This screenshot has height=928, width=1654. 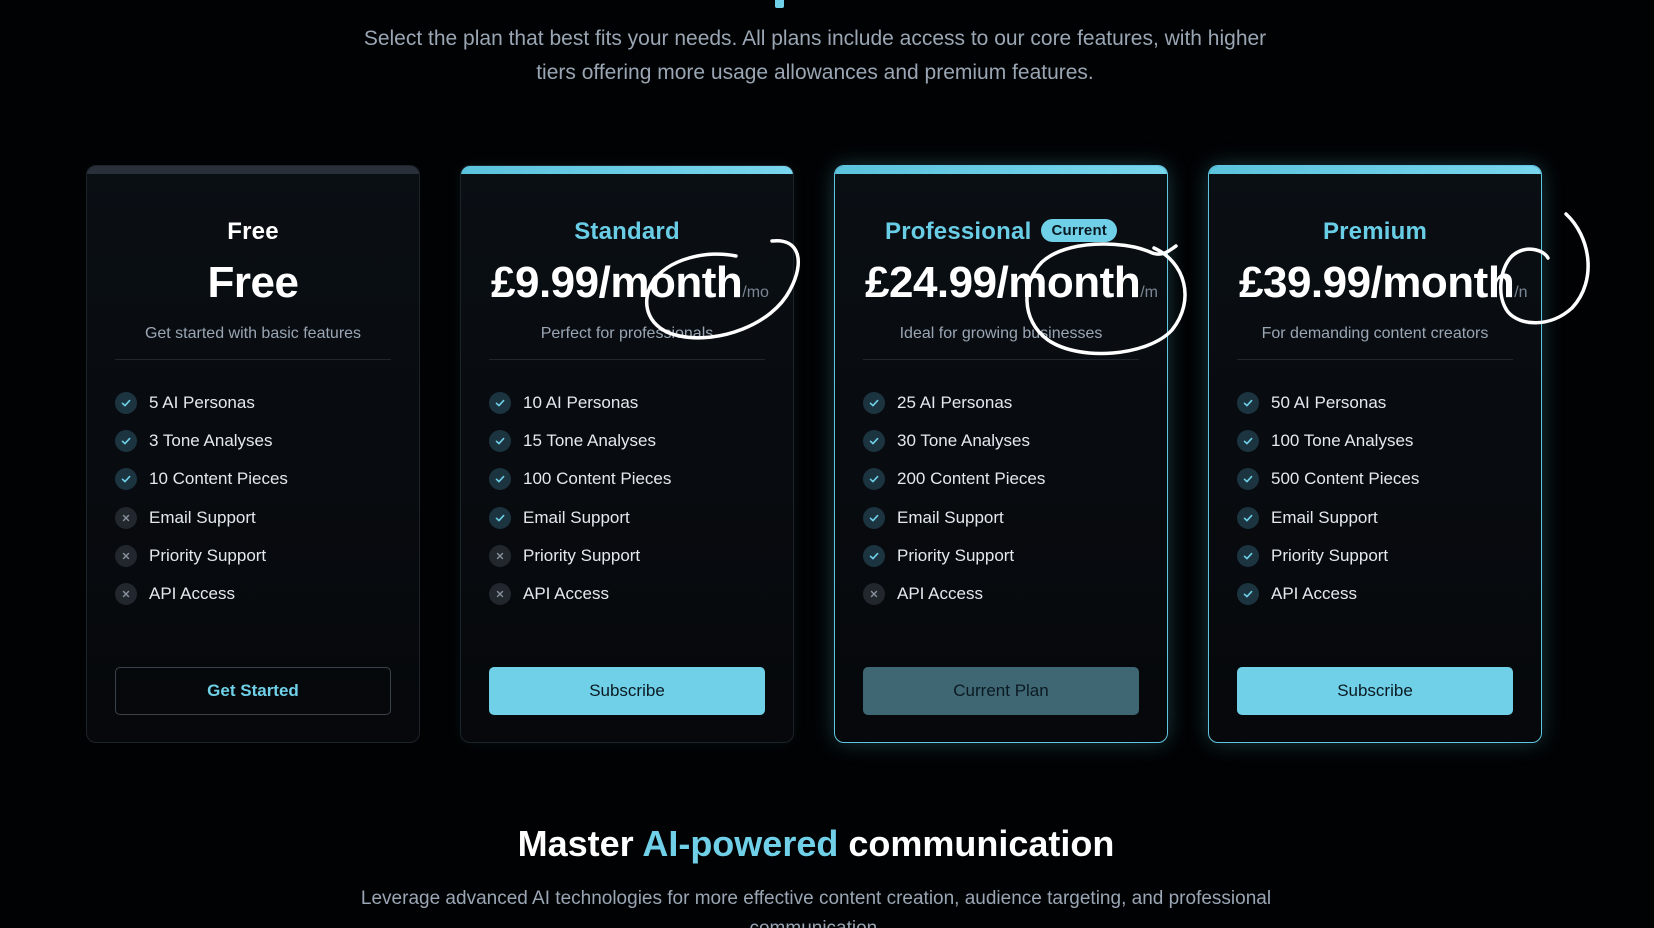 What do you see at coordinates (1001, 691) in the screenshot?
I see `current-plan-button: Current Plan` at bounding box center [1001, 691].